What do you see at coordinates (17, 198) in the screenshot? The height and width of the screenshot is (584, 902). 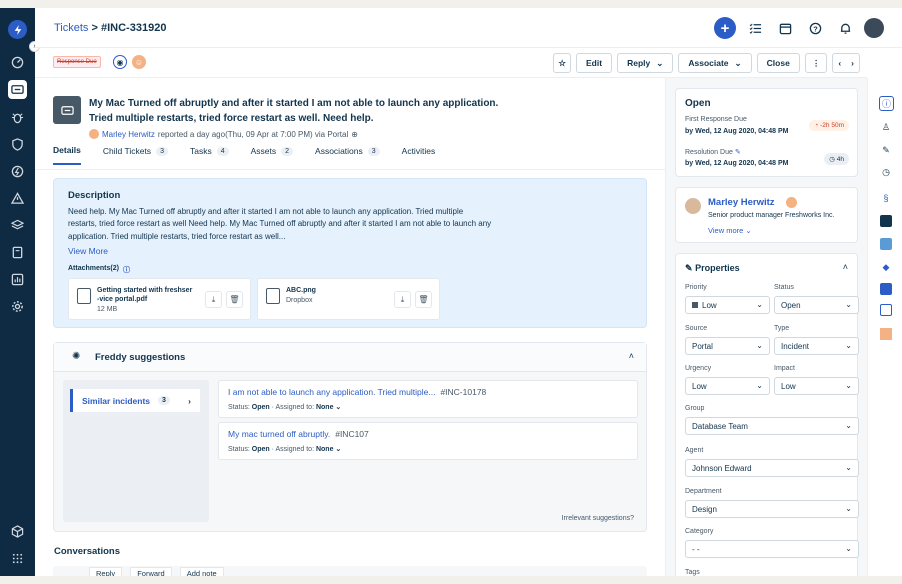 I see `alert-icon` at bounding box center [17, 198].